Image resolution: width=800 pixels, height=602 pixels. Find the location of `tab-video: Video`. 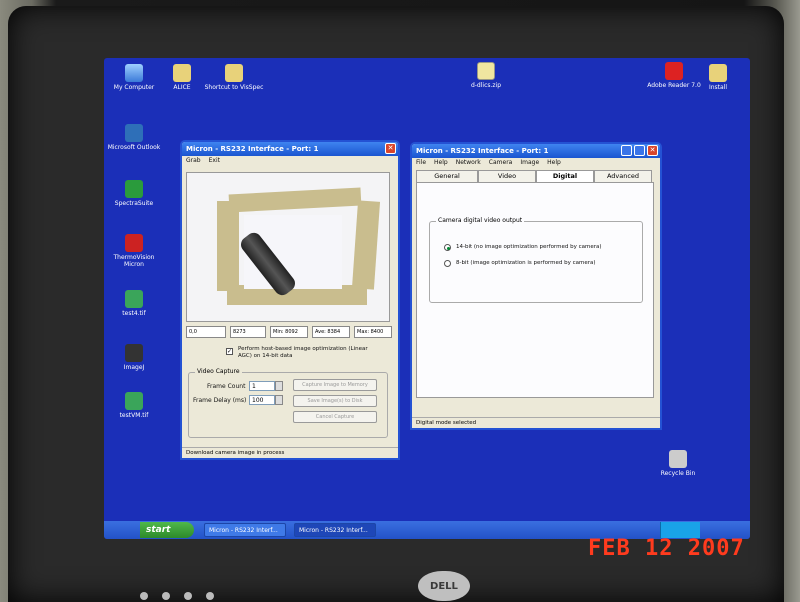

tab-video: Video is located at coordinates (507, 176).